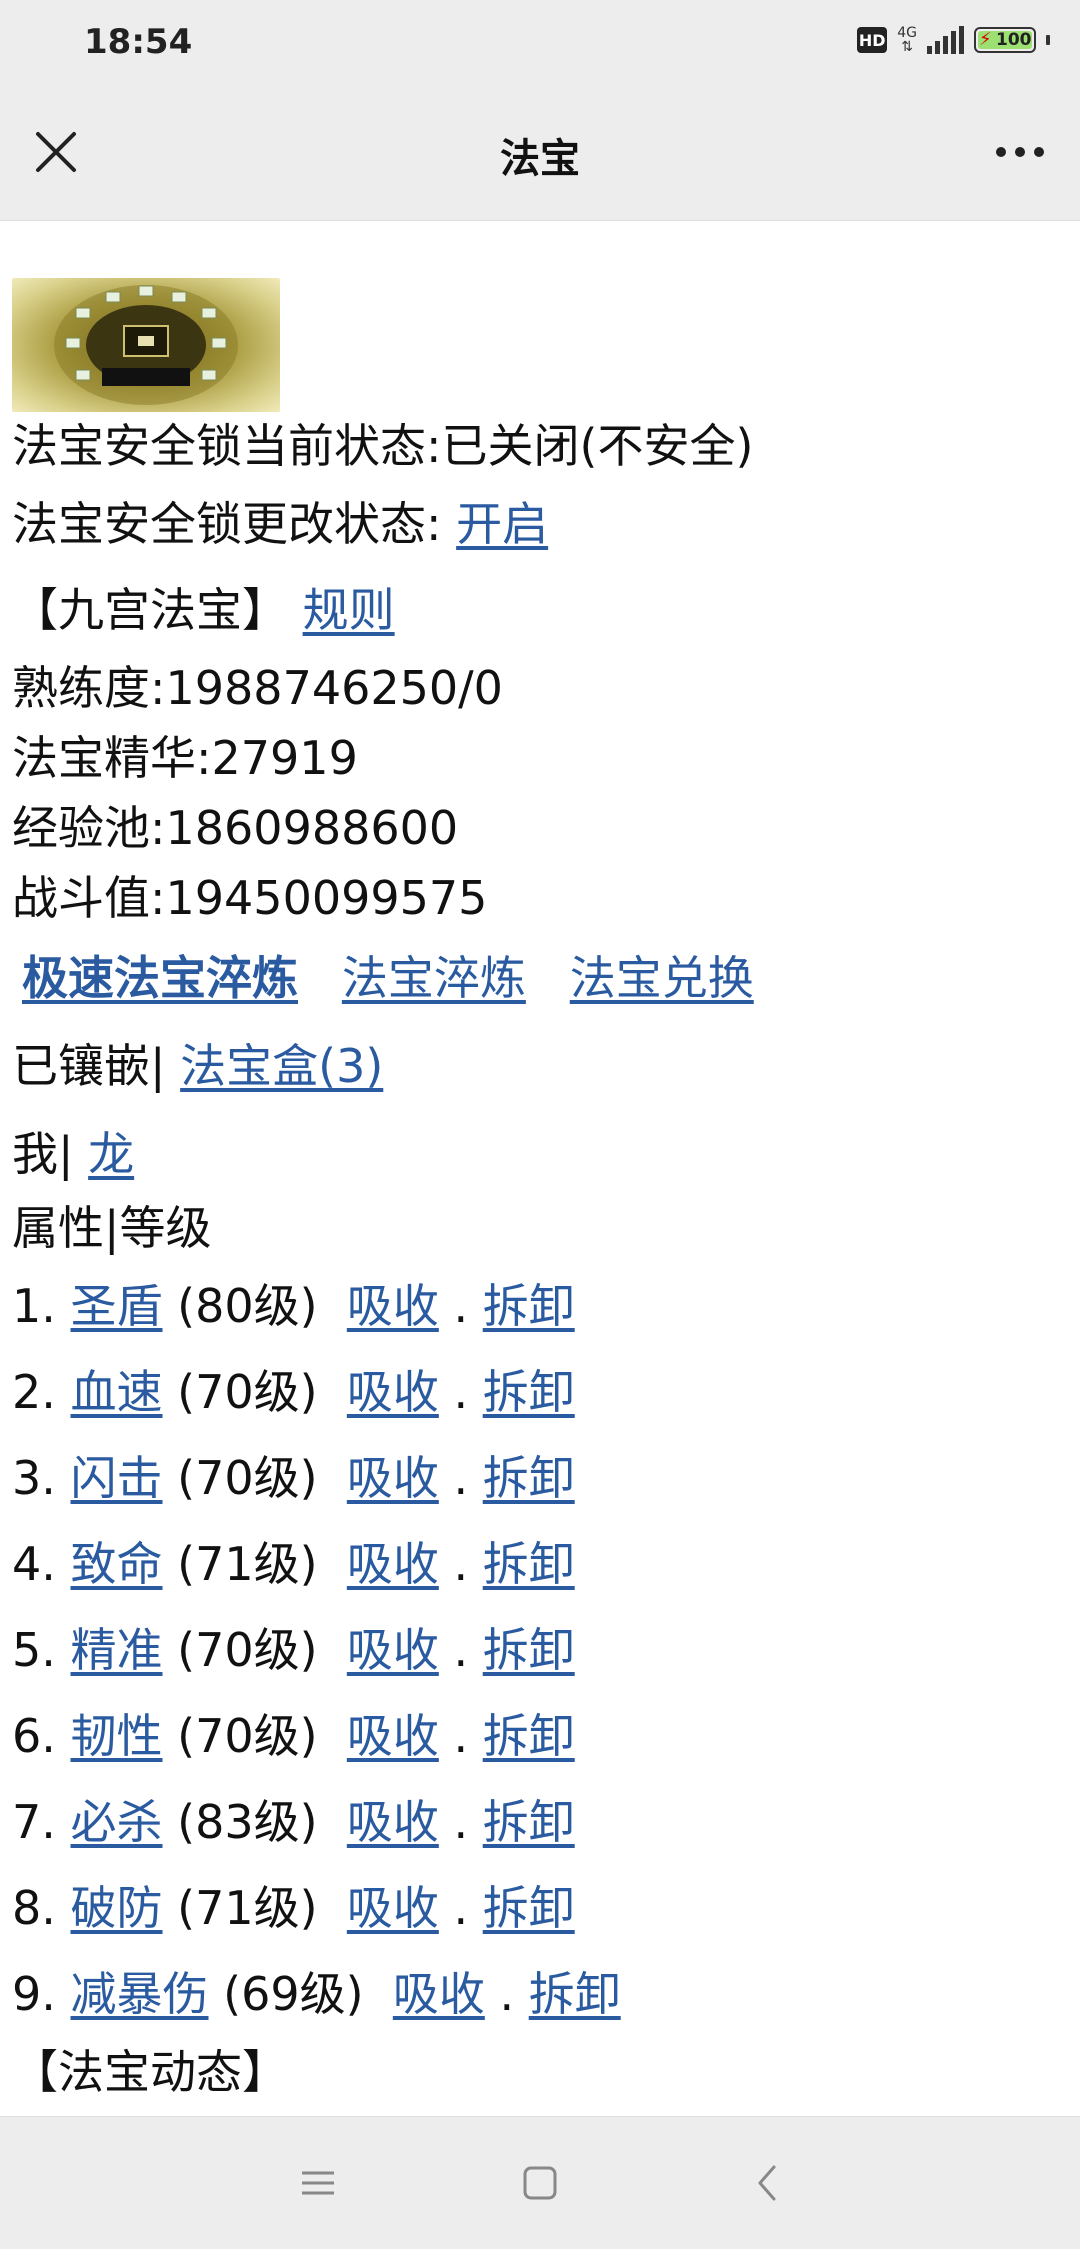  What do you see at coordinates (540, 44) in the screenshot?
I see `status-bar: 18:54 HD 4G ⇅ ⚡ 100` at bounding box center [540, 44].